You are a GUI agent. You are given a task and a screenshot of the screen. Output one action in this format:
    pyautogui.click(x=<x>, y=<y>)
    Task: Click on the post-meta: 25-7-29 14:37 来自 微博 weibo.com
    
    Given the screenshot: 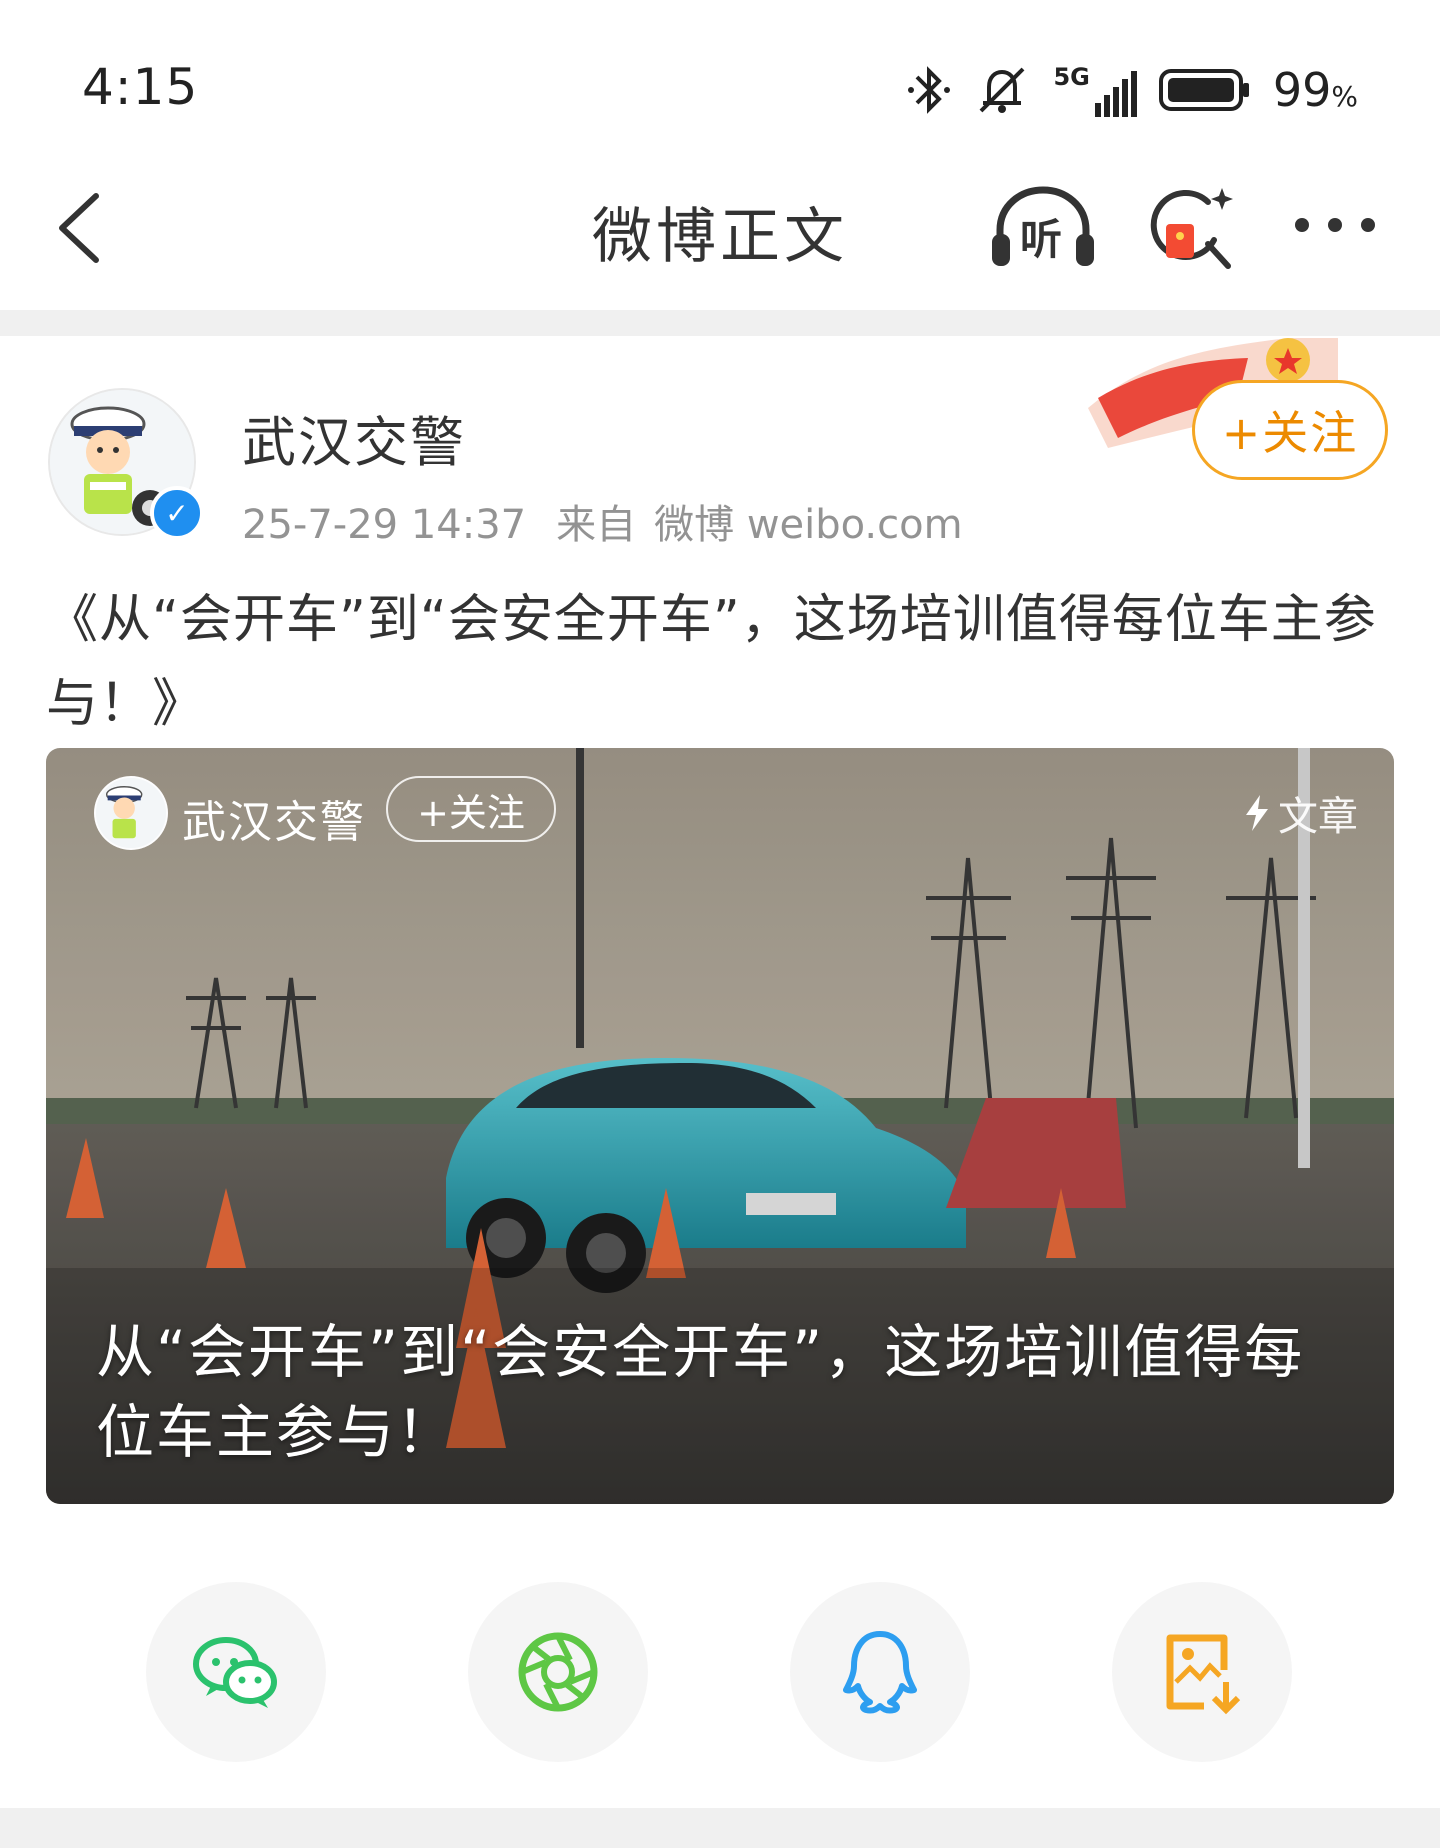 What is the action you would take?
    pyautogui.click(x=617, y=521)
    